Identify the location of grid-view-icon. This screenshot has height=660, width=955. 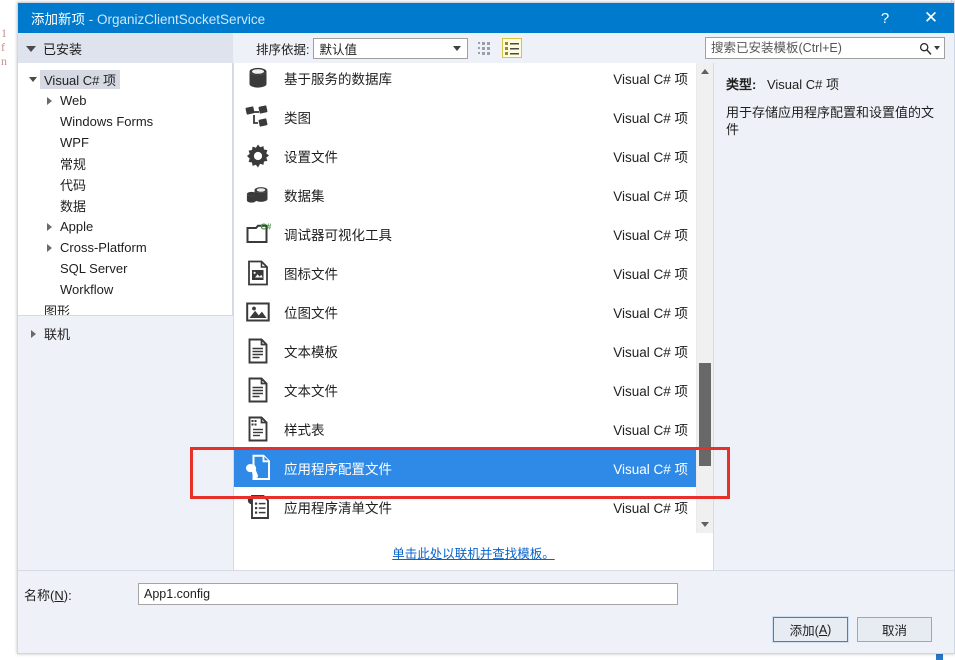
(485, 48).